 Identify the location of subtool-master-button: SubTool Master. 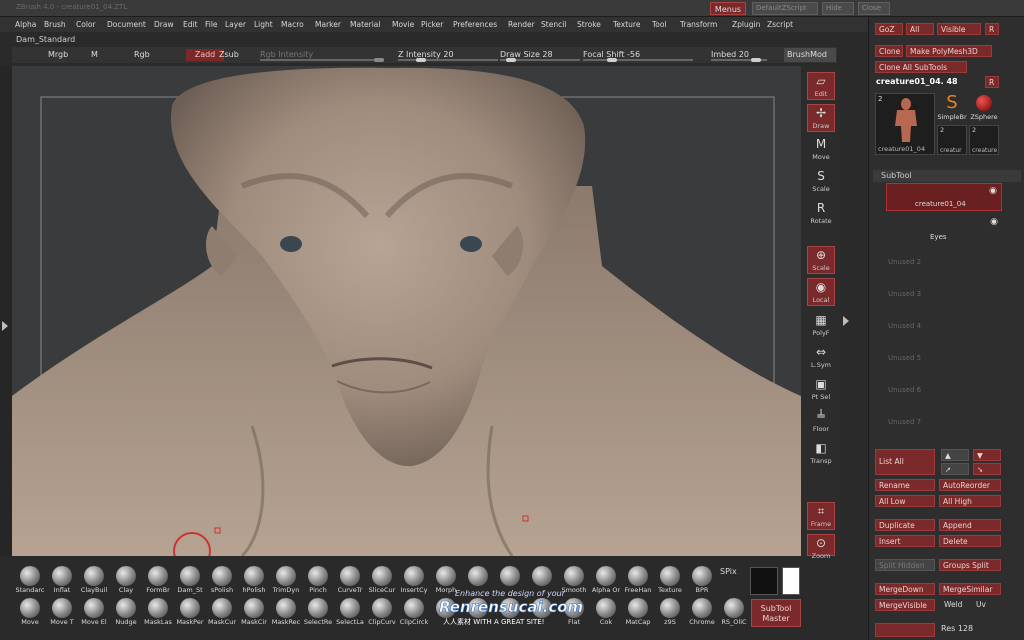
(776, 613).